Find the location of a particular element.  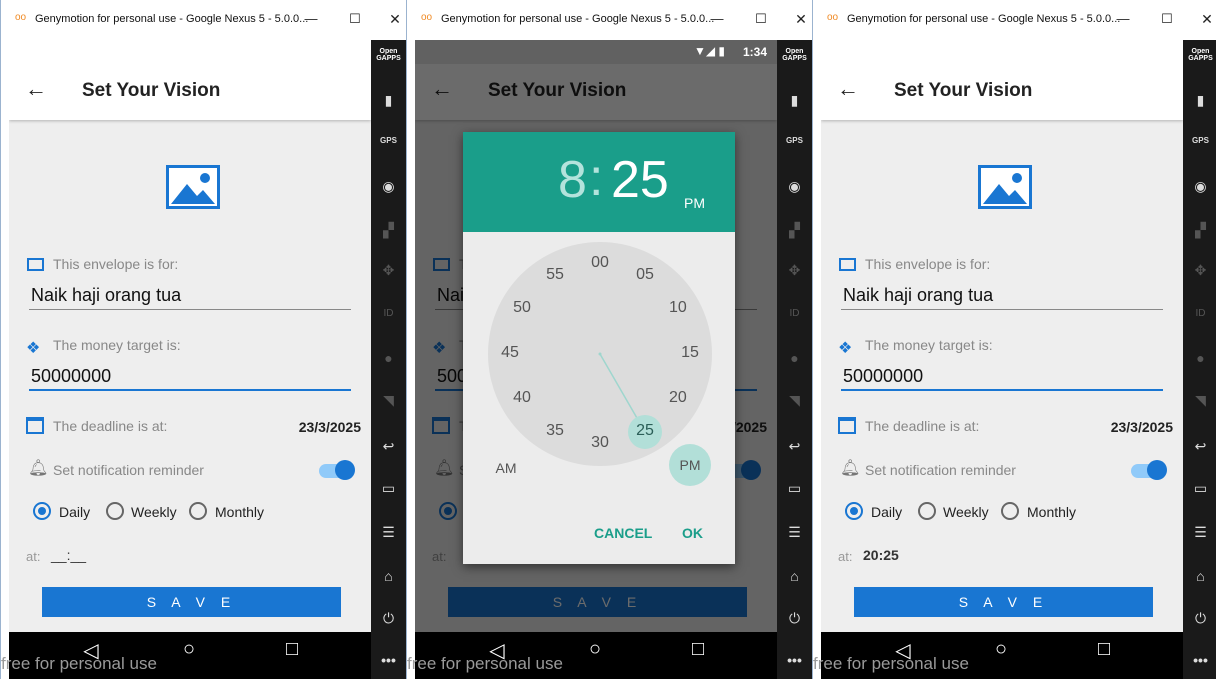

dial-minute-15: 15 is located at coordinates (690, 353).